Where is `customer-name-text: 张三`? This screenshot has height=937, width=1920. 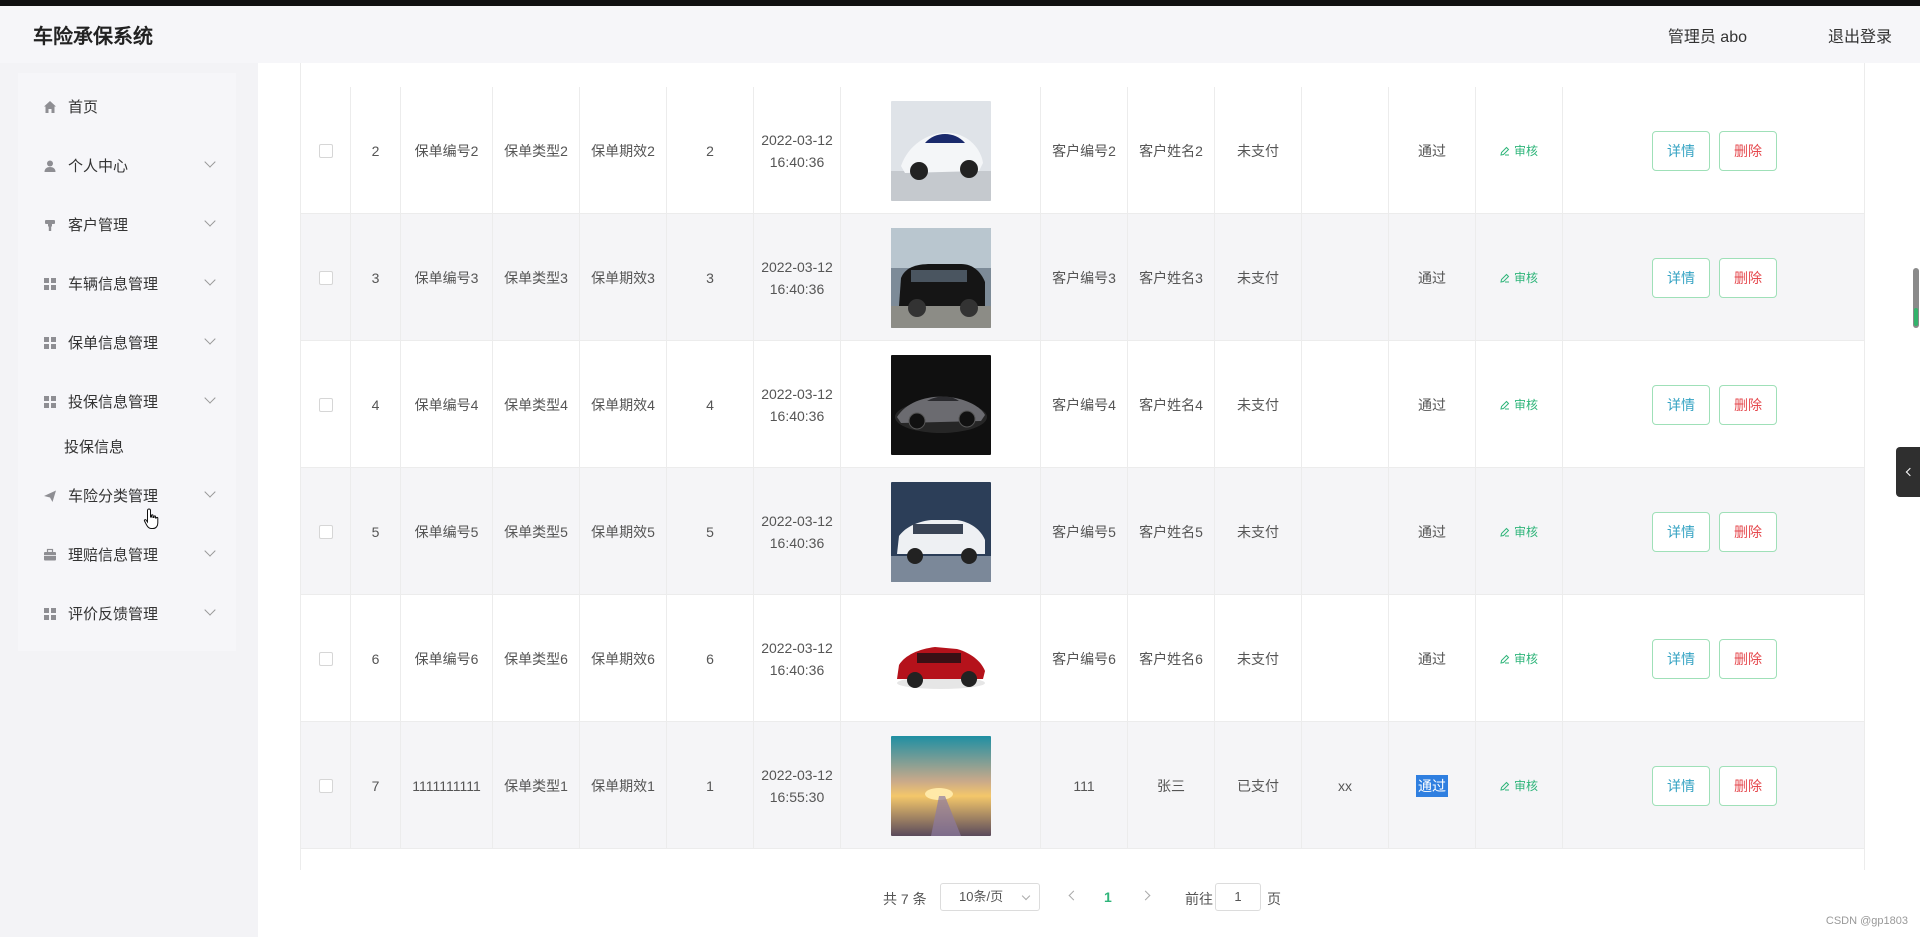 customer-name-text: 张三 is located at coordinates (1171, 785).